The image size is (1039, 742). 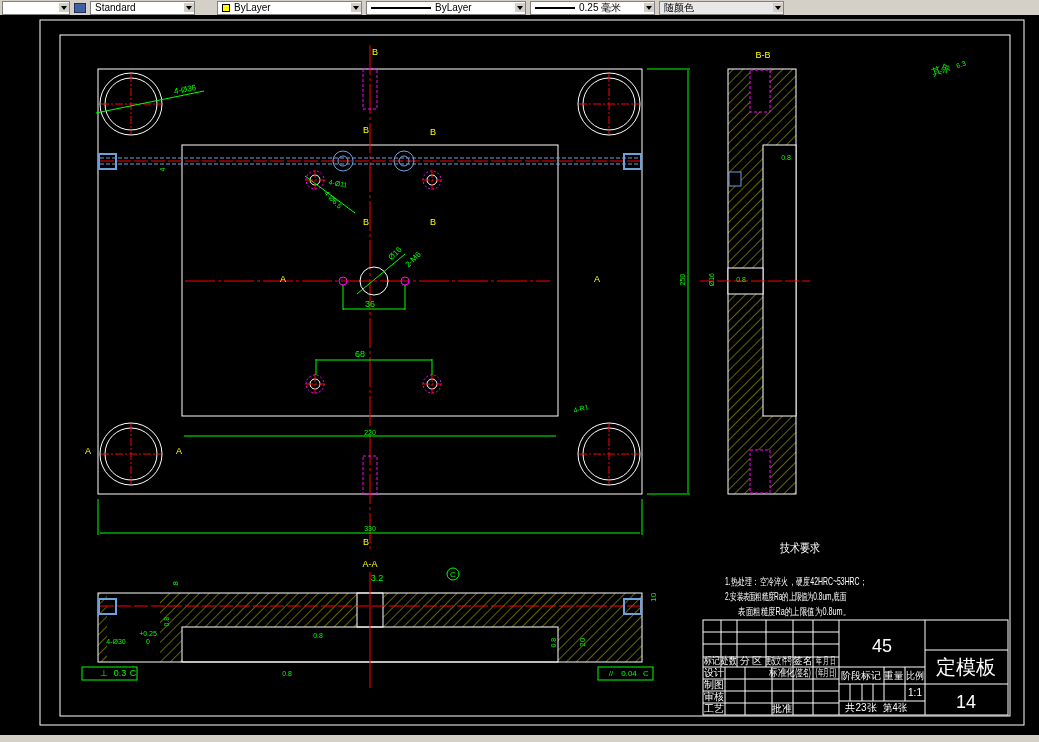 I want to click on dimension-label: 0.04, so click(x=629, y=673).